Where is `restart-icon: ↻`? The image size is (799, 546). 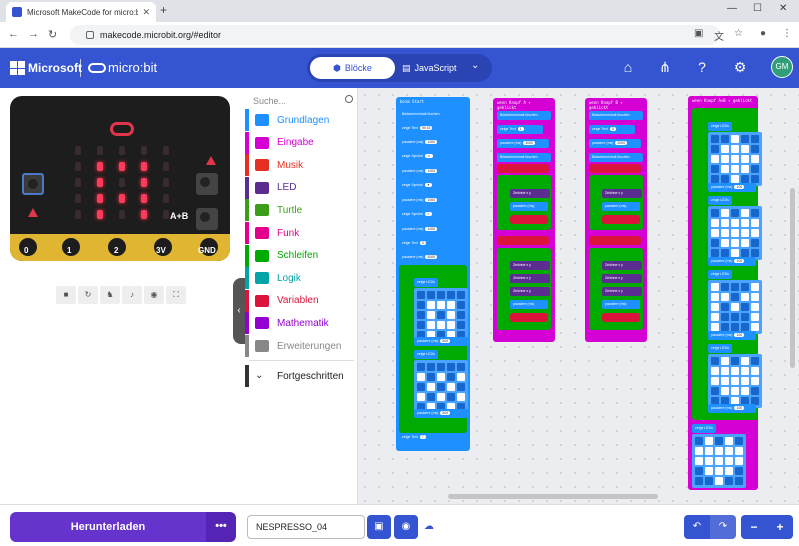
restart-icon: ↻ is located at coordinates (88, 295).